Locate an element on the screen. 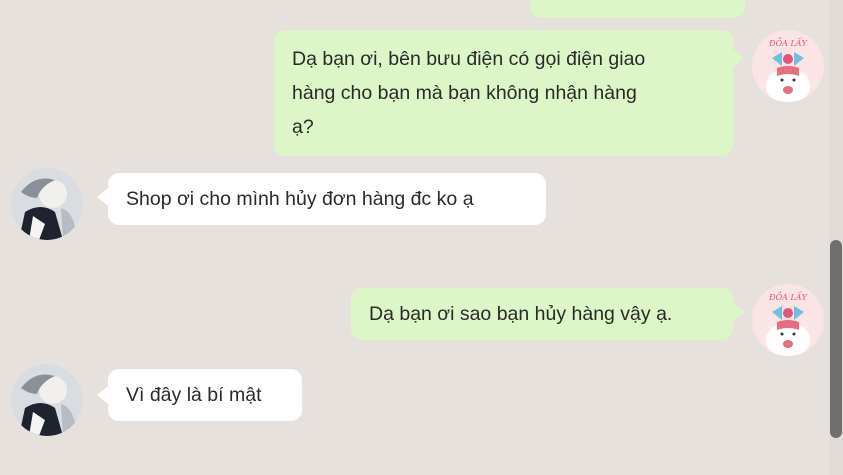  message-text: Dạ bạn ơi sao bạn hủy hàng vậy ạ. is located at coordinates (521, 314).